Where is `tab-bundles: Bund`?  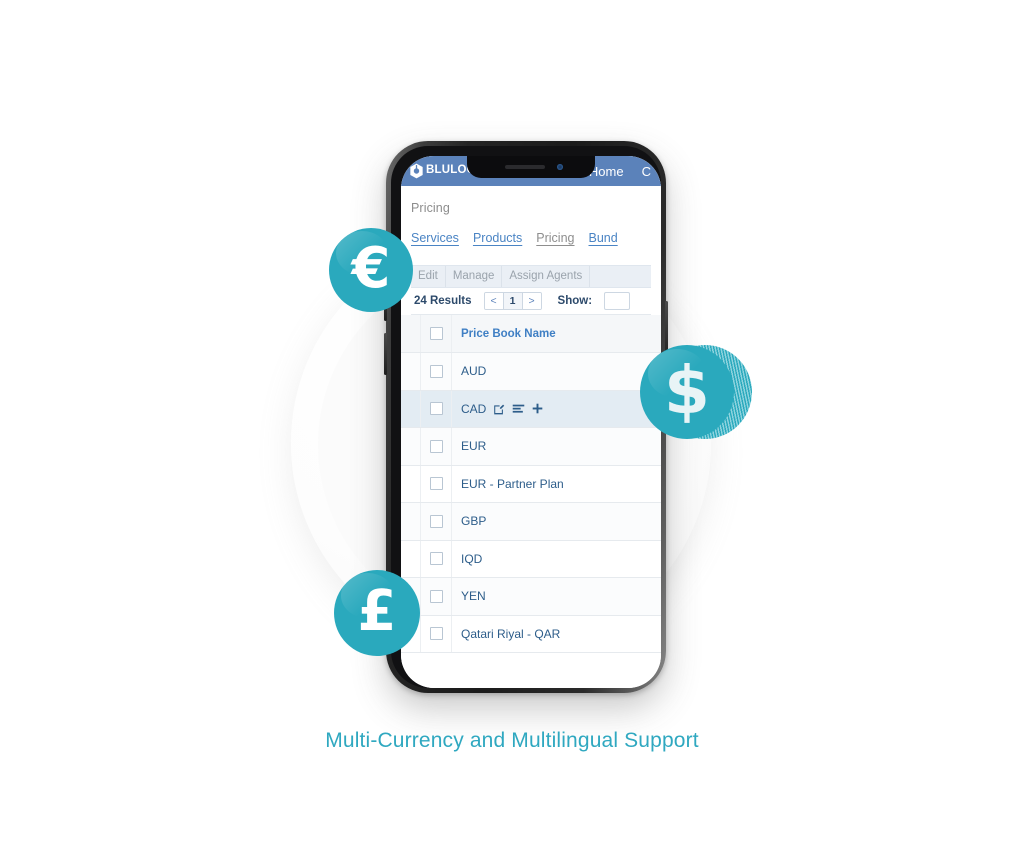 tab-bundles: Bund is located at coordinates (603, 238).